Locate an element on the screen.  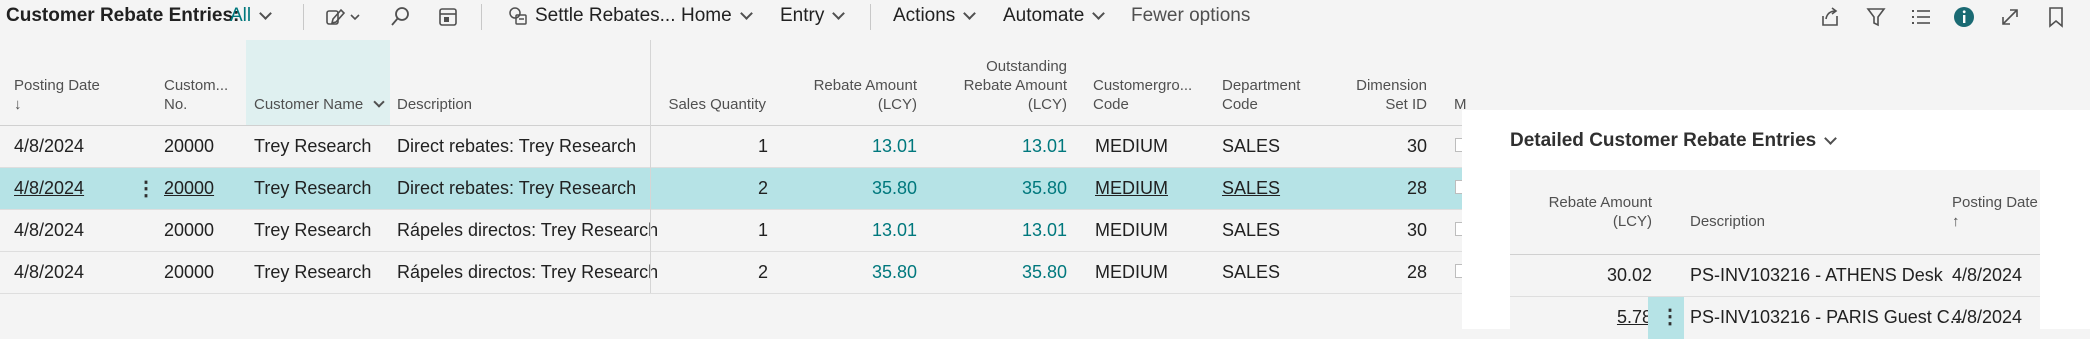
analysis-icon is located at coordinates (448, 17).